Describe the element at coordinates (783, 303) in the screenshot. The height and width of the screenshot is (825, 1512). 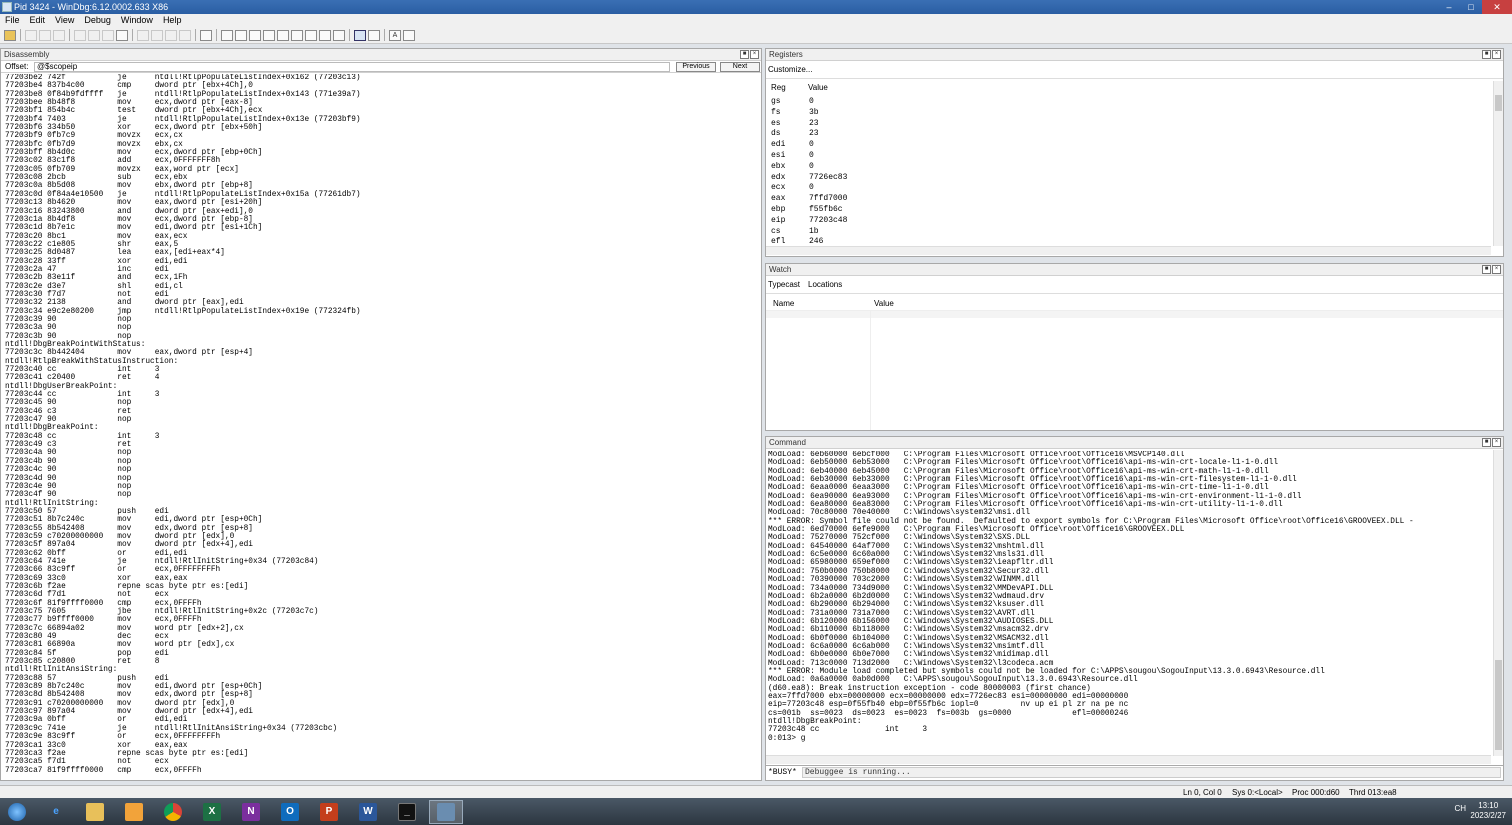
I see `watch-col-name: Name` at that location.